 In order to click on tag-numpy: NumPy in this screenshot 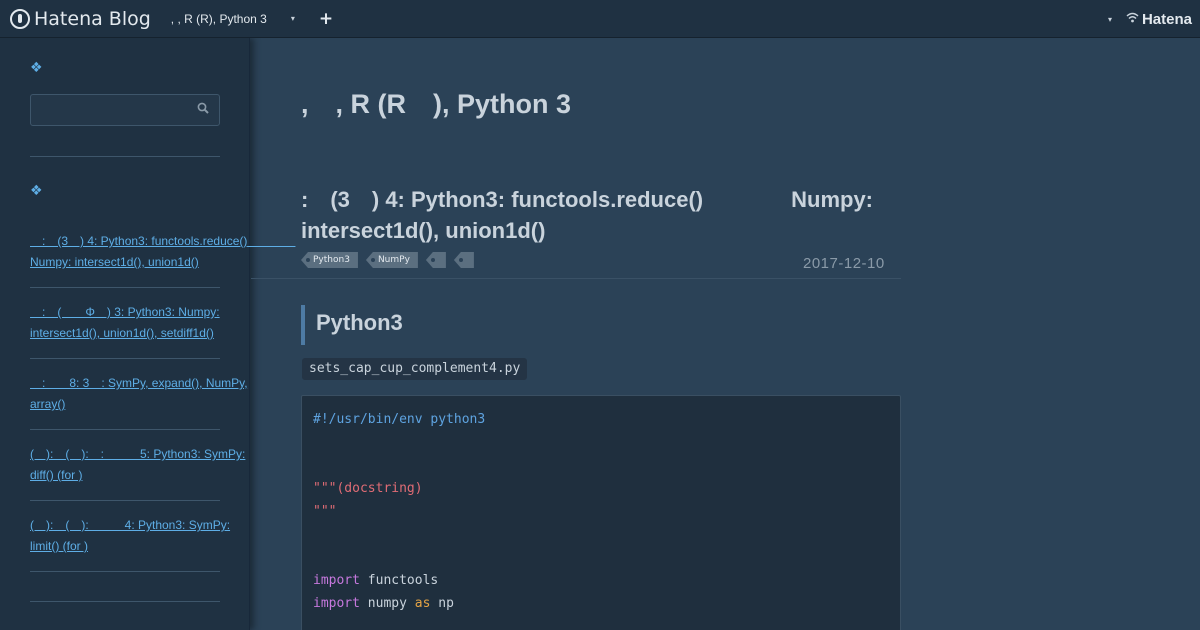, I will do `click(391, 260)`.